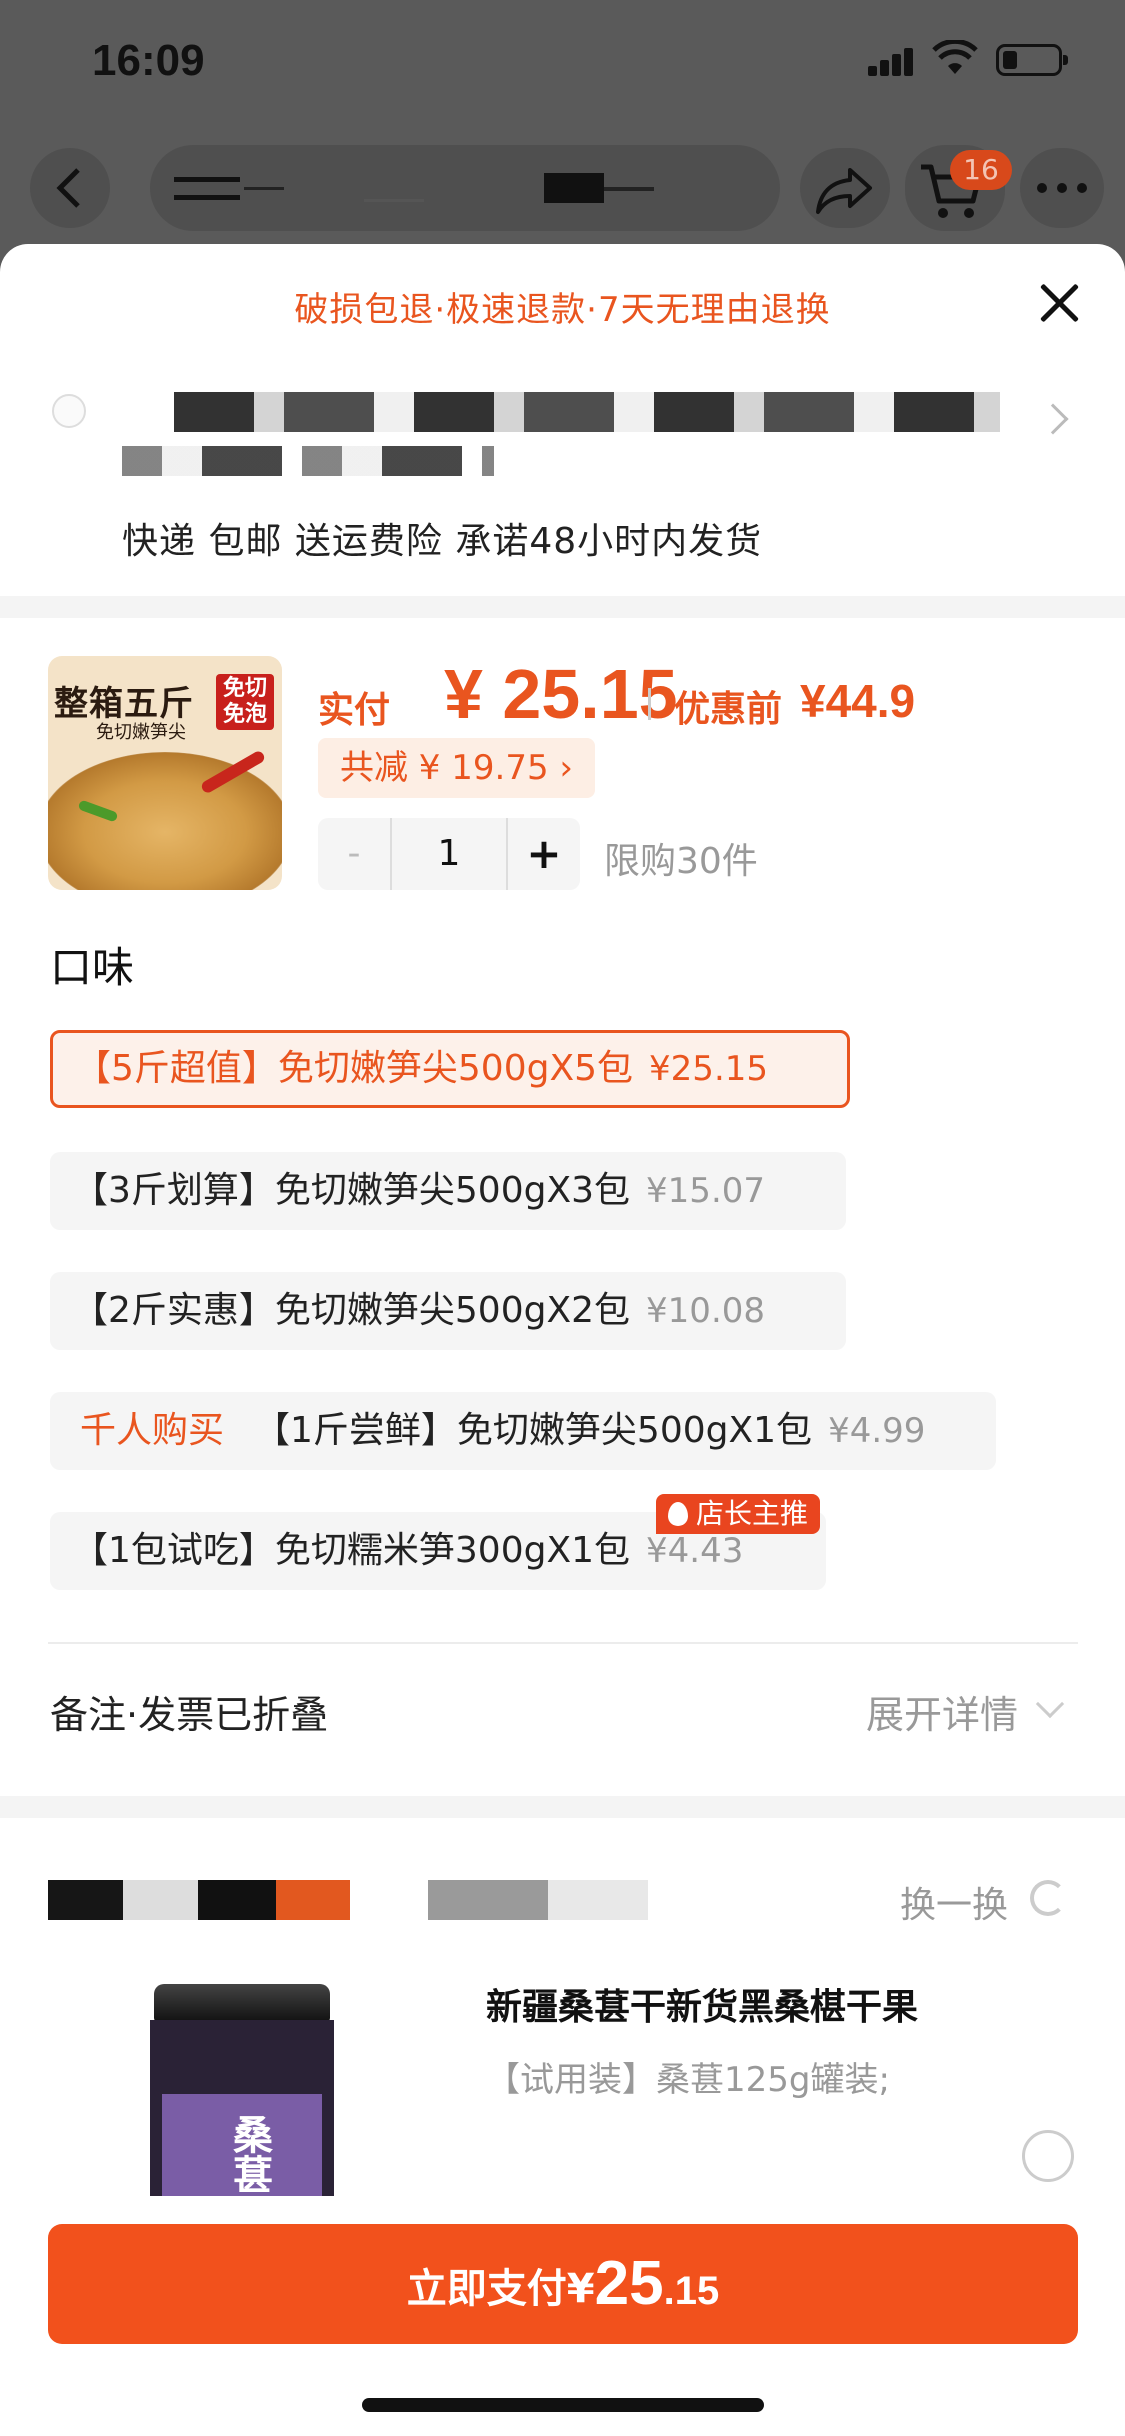  I want to click on before-discount-label: 优惠前, so click(728, 709).